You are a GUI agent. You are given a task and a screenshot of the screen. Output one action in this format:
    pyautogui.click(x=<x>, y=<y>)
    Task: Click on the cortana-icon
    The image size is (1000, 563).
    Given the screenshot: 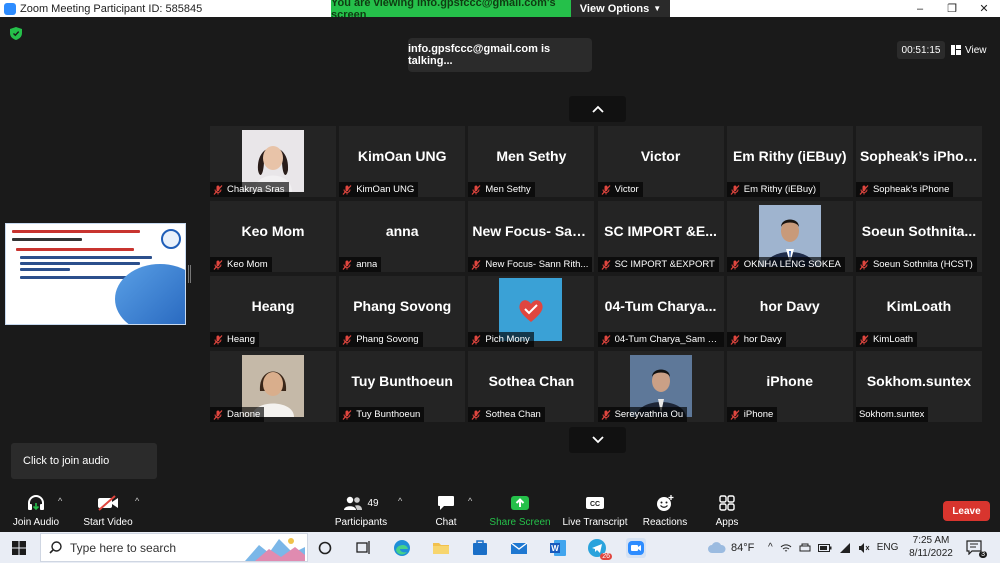 What is the action you would take?
    pyautogui.click(x=325, y=548)
    